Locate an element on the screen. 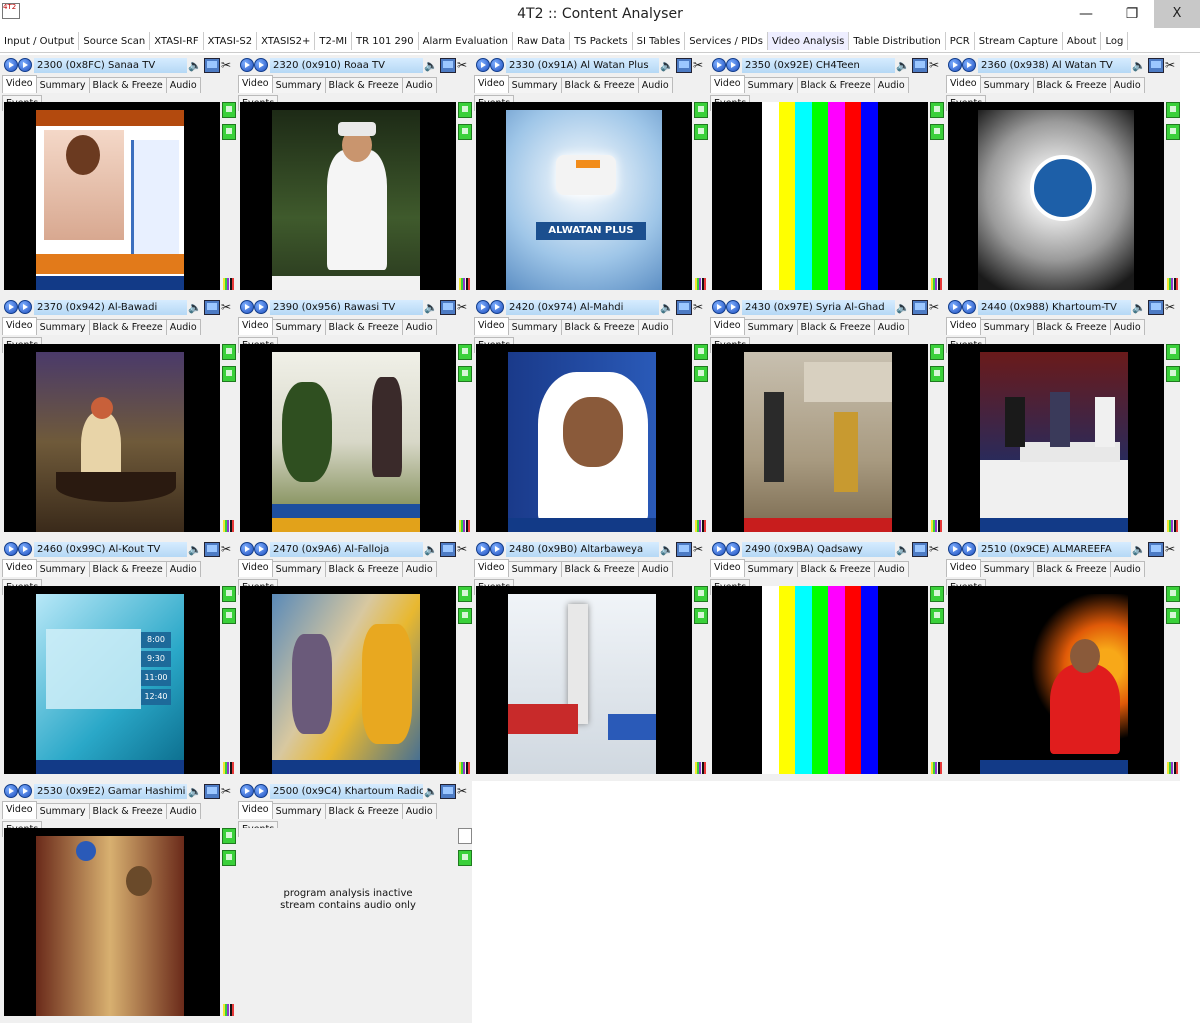 The width and height of the screenshot is (1200, 1023). tab-si-tables: SI Tables is located at coordinates (659, 41).